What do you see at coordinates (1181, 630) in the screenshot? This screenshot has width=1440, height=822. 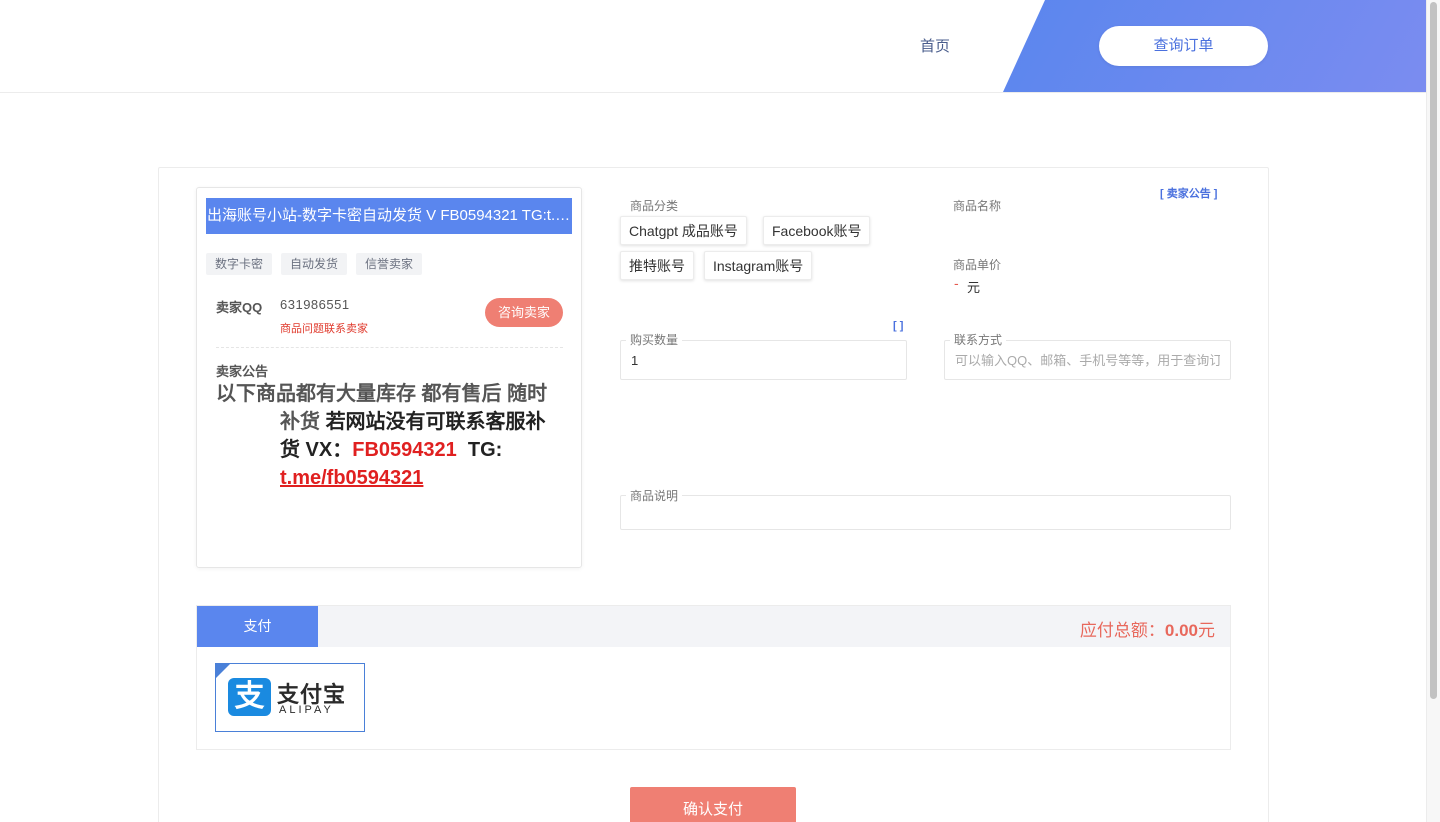 I see `total-amount: 0.00` at bounding box center [1181, 630].